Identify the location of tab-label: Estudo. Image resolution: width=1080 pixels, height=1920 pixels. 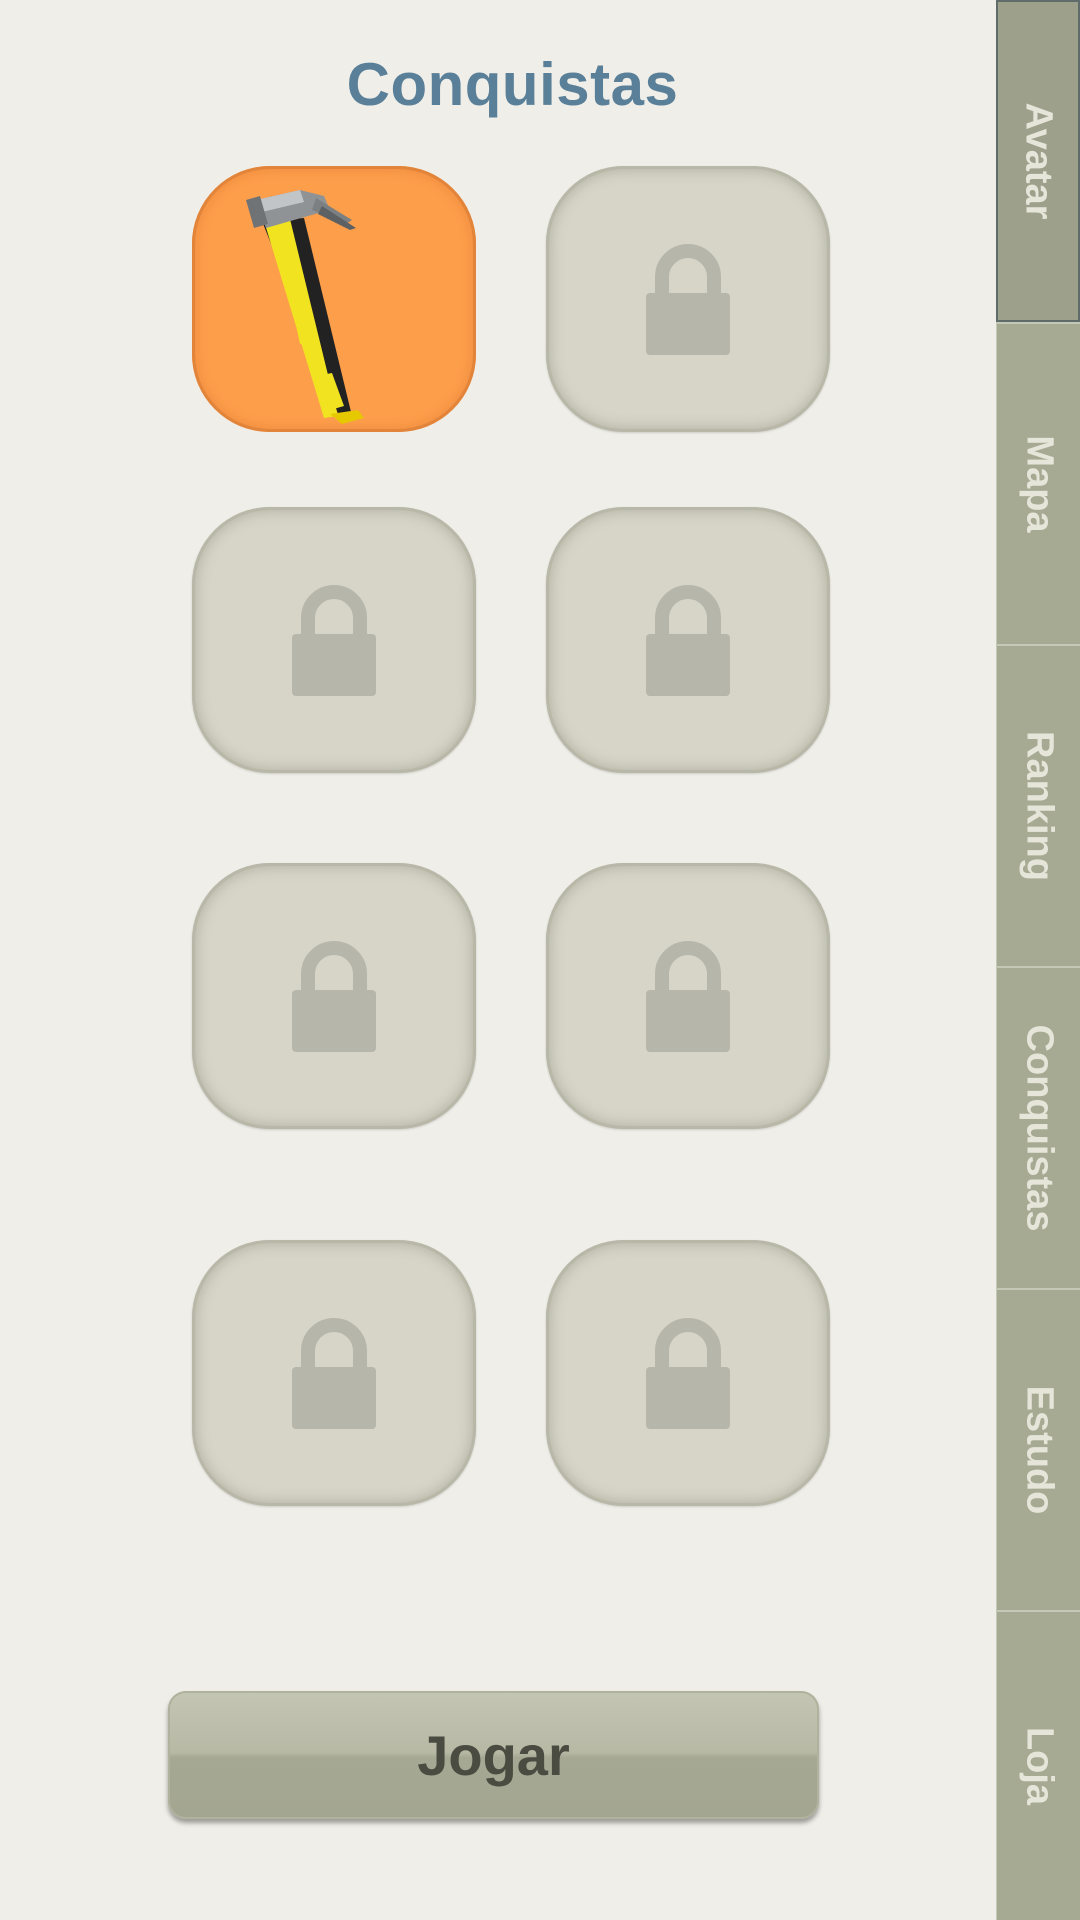
(1039, 1450).